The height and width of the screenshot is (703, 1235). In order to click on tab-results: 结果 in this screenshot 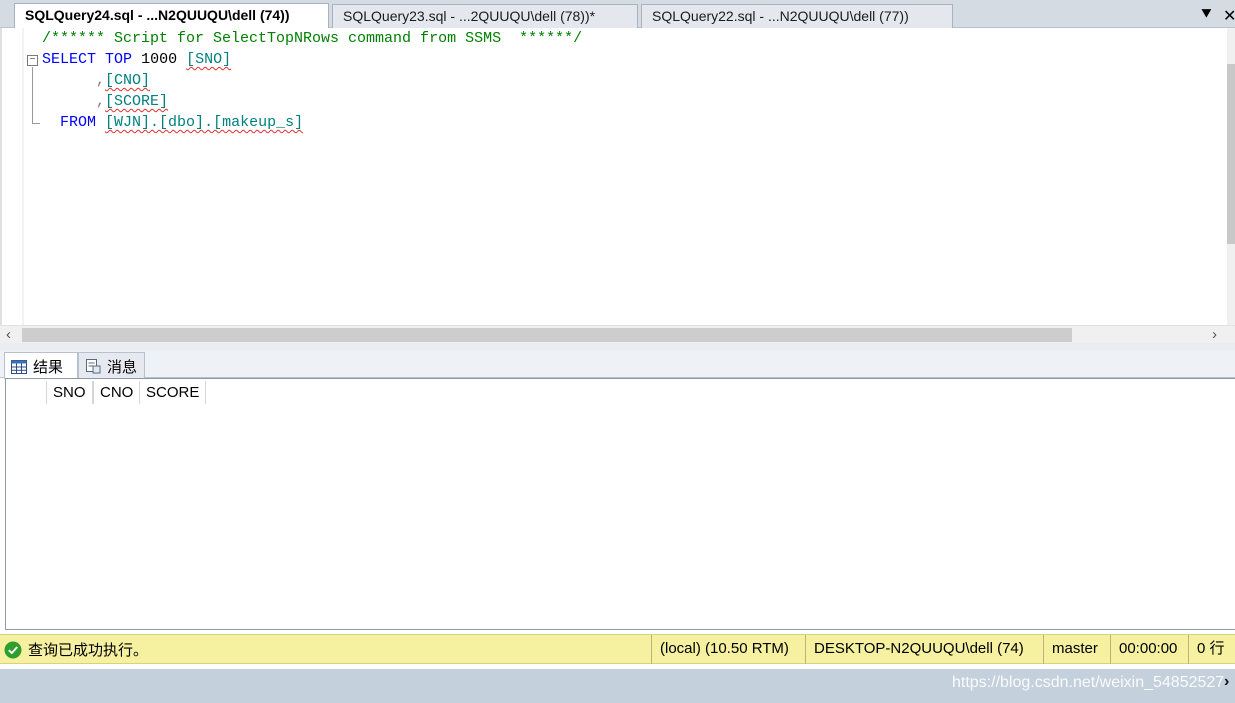, I will do `click(41, 365)`.